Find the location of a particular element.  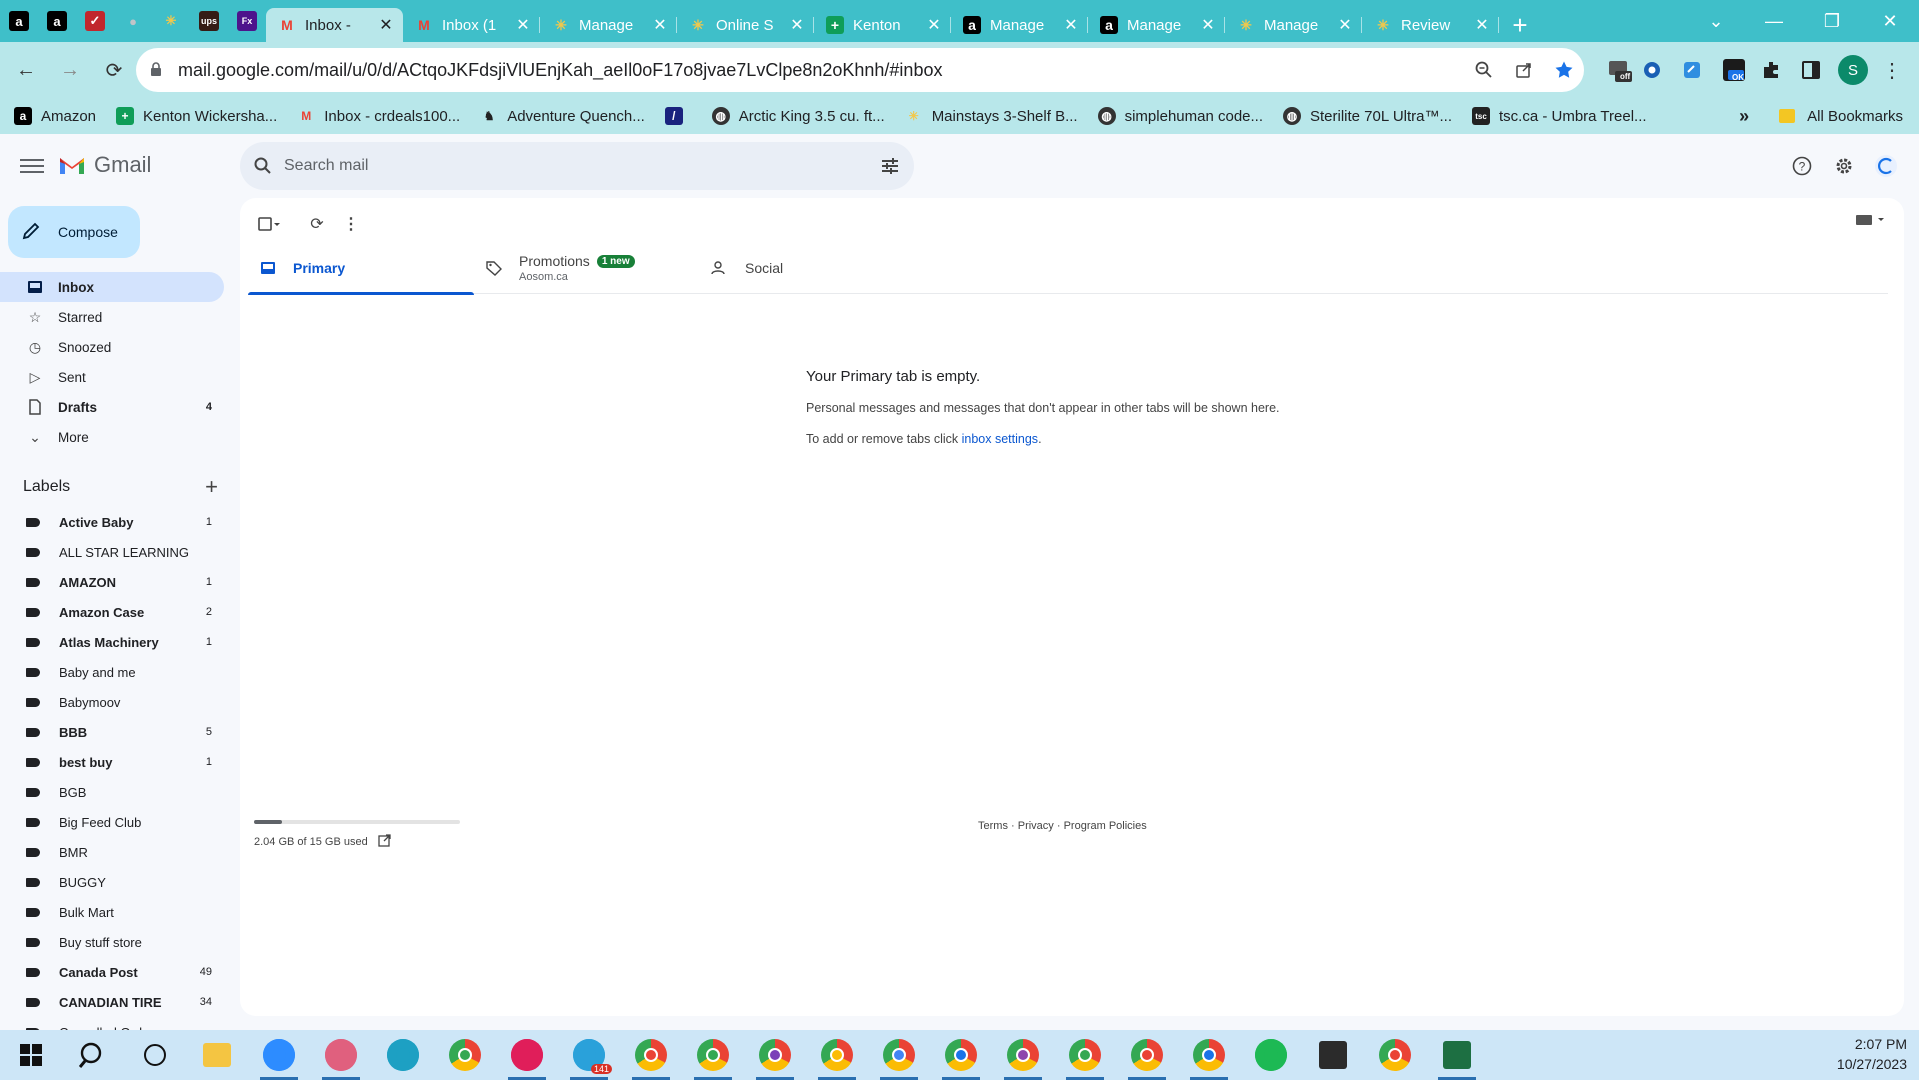

more-options-icon: ⋮ is located at coordinates (351, 224).